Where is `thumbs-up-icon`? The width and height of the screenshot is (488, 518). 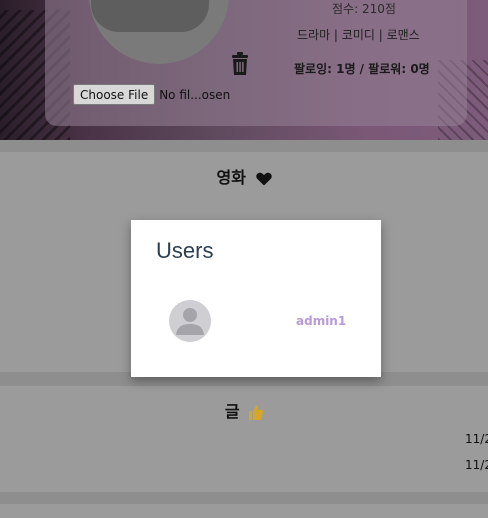
thumbs-up-icon is located at coordinates (256, 412).